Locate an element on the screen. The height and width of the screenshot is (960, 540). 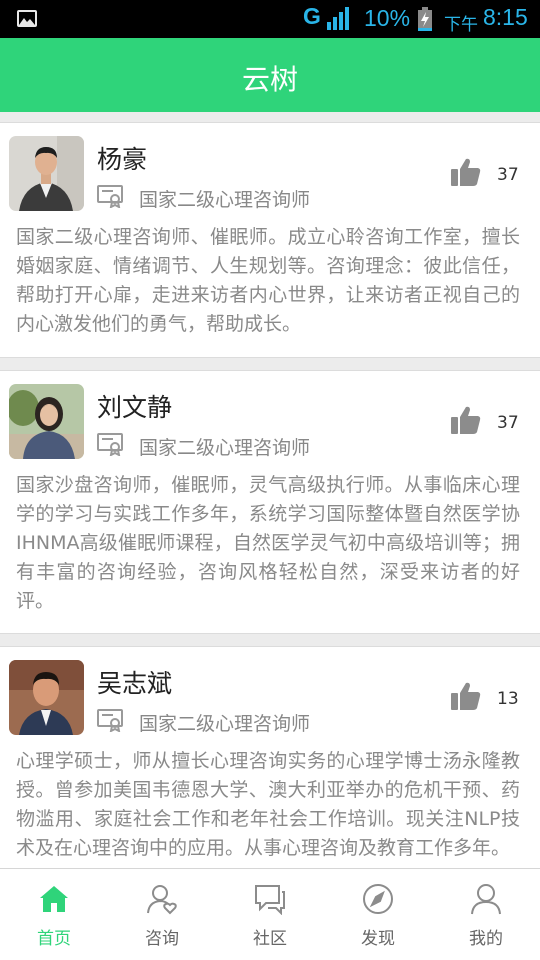
battery-charging-icon is located at coordinates (425, 21).